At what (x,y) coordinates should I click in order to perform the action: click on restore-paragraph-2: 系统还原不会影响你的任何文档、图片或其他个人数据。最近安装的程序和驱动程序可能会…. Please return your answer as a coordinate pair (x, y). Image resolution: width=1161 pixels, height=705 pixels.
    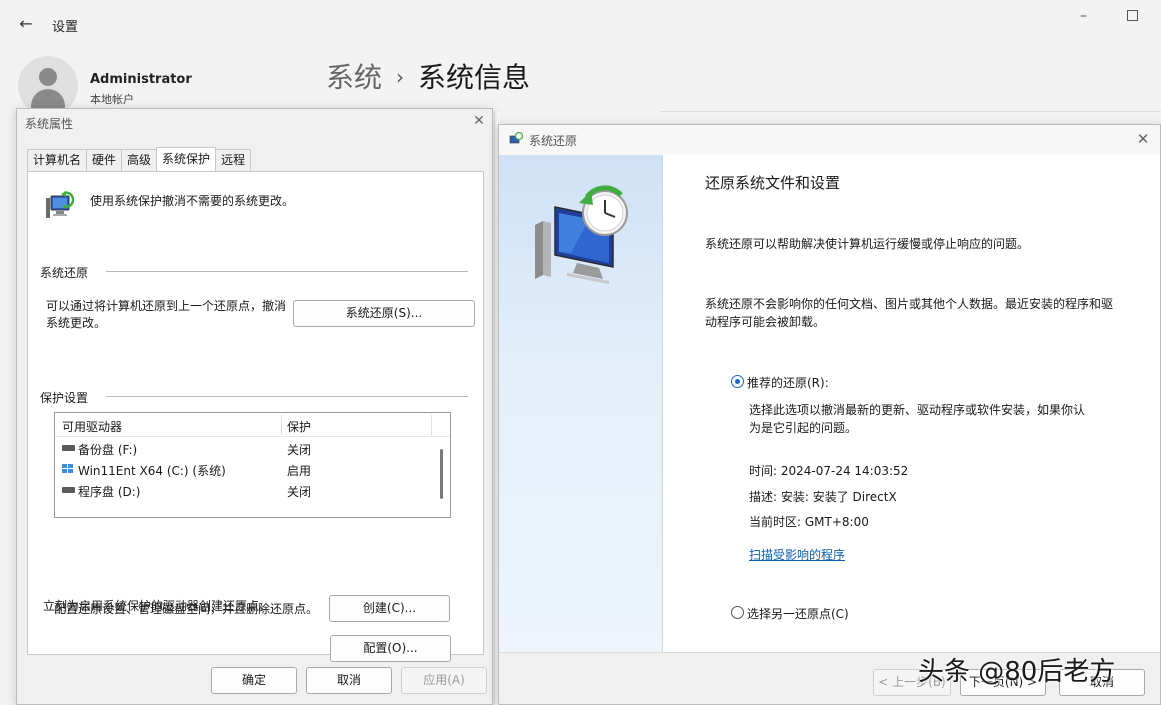
    Looking at the image, I should click on (909, 313).